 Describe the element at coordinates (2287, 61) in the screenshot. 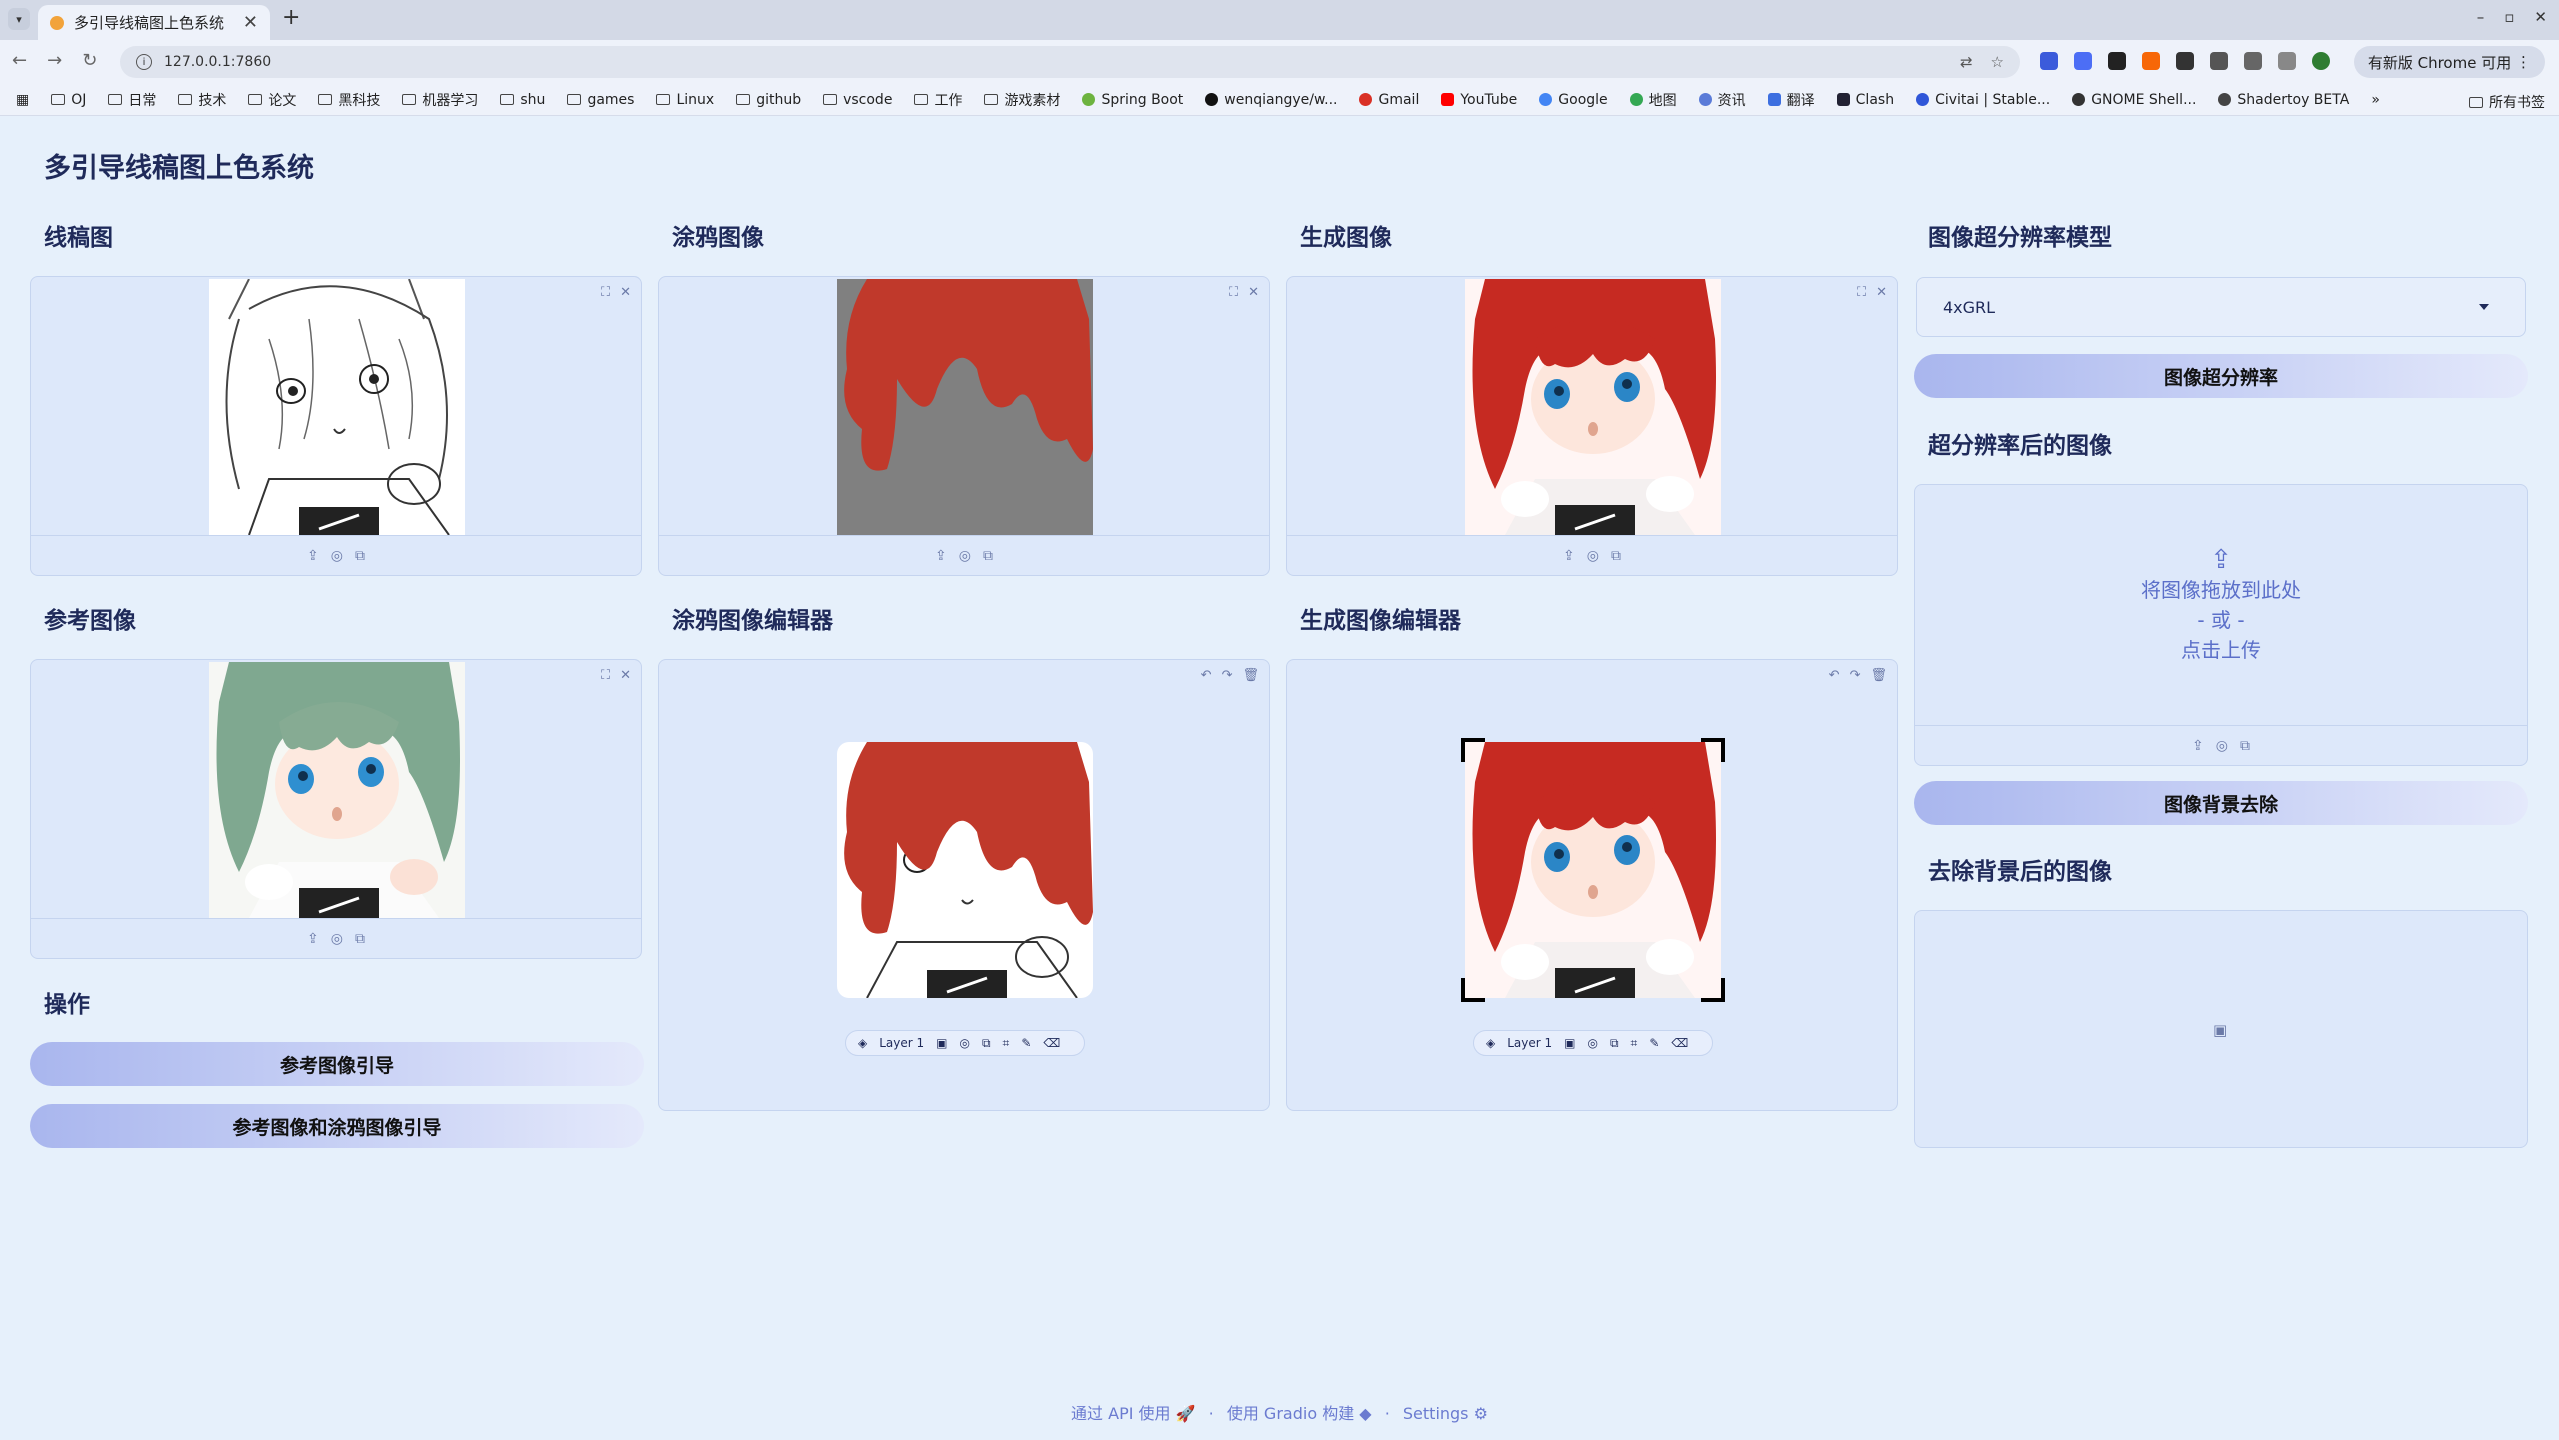

I see `reading-list-icon` at that location.